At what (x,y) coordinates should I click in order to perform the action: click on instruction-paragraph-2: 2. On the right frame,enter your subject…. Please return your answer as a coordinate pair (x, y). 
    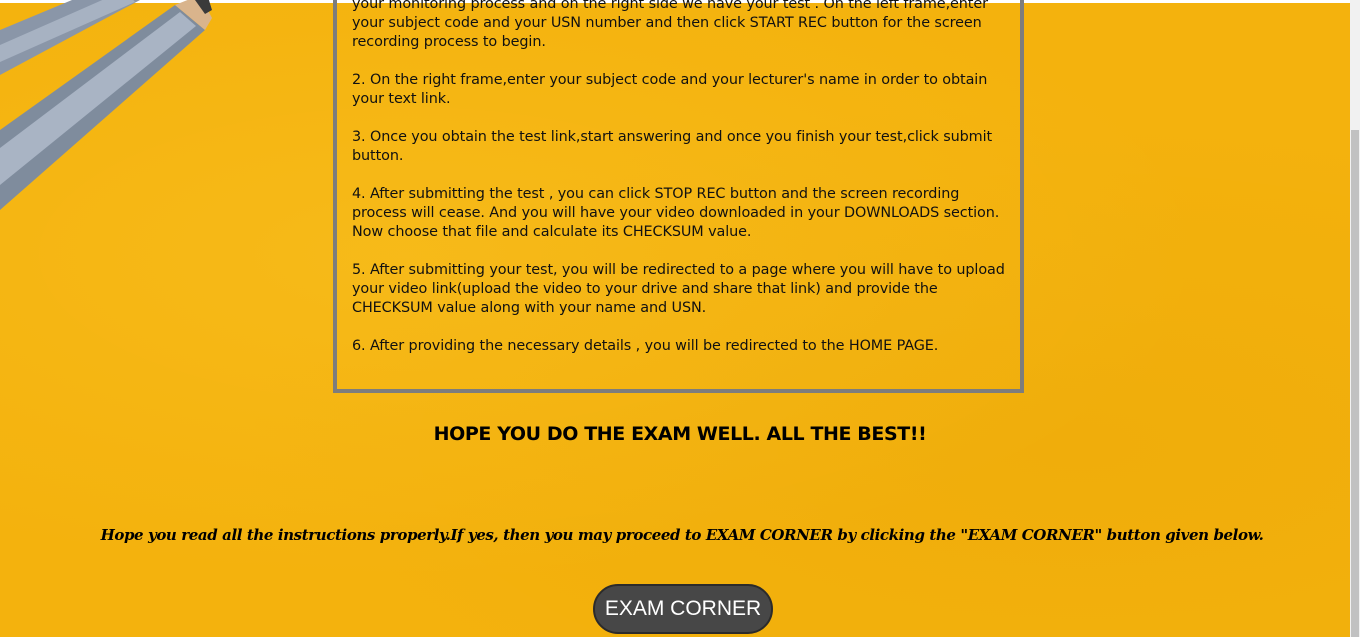
    Looking at the image, I should click on (670, 89).